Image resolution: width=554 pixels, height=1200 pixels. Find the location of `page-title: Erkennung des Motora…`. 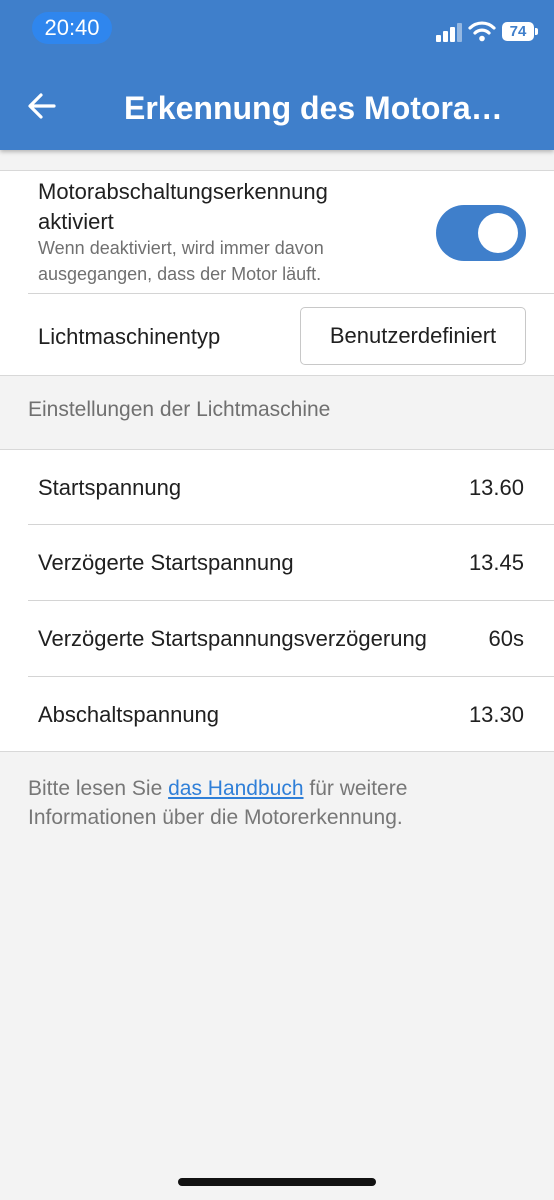

page-title: Erkennung des Motora… is located at coordinates (313, 108).